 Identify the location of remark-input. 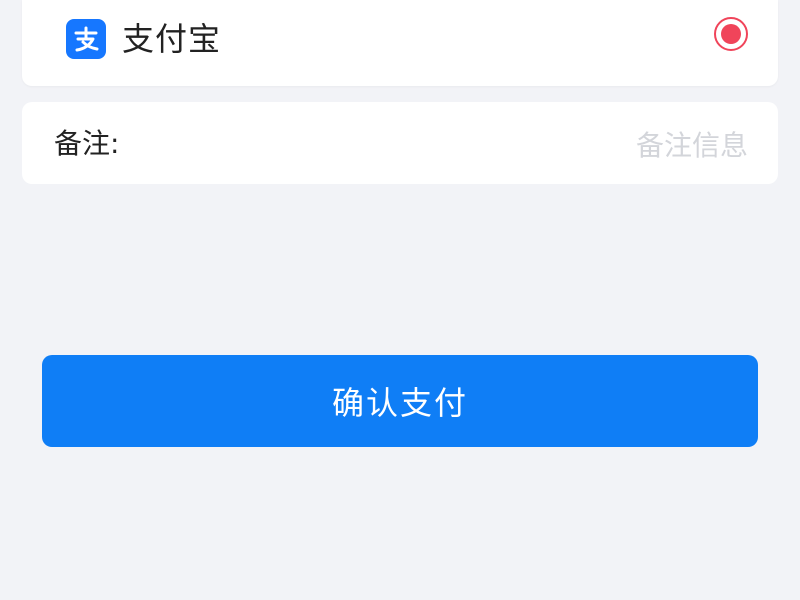
(488, 145).